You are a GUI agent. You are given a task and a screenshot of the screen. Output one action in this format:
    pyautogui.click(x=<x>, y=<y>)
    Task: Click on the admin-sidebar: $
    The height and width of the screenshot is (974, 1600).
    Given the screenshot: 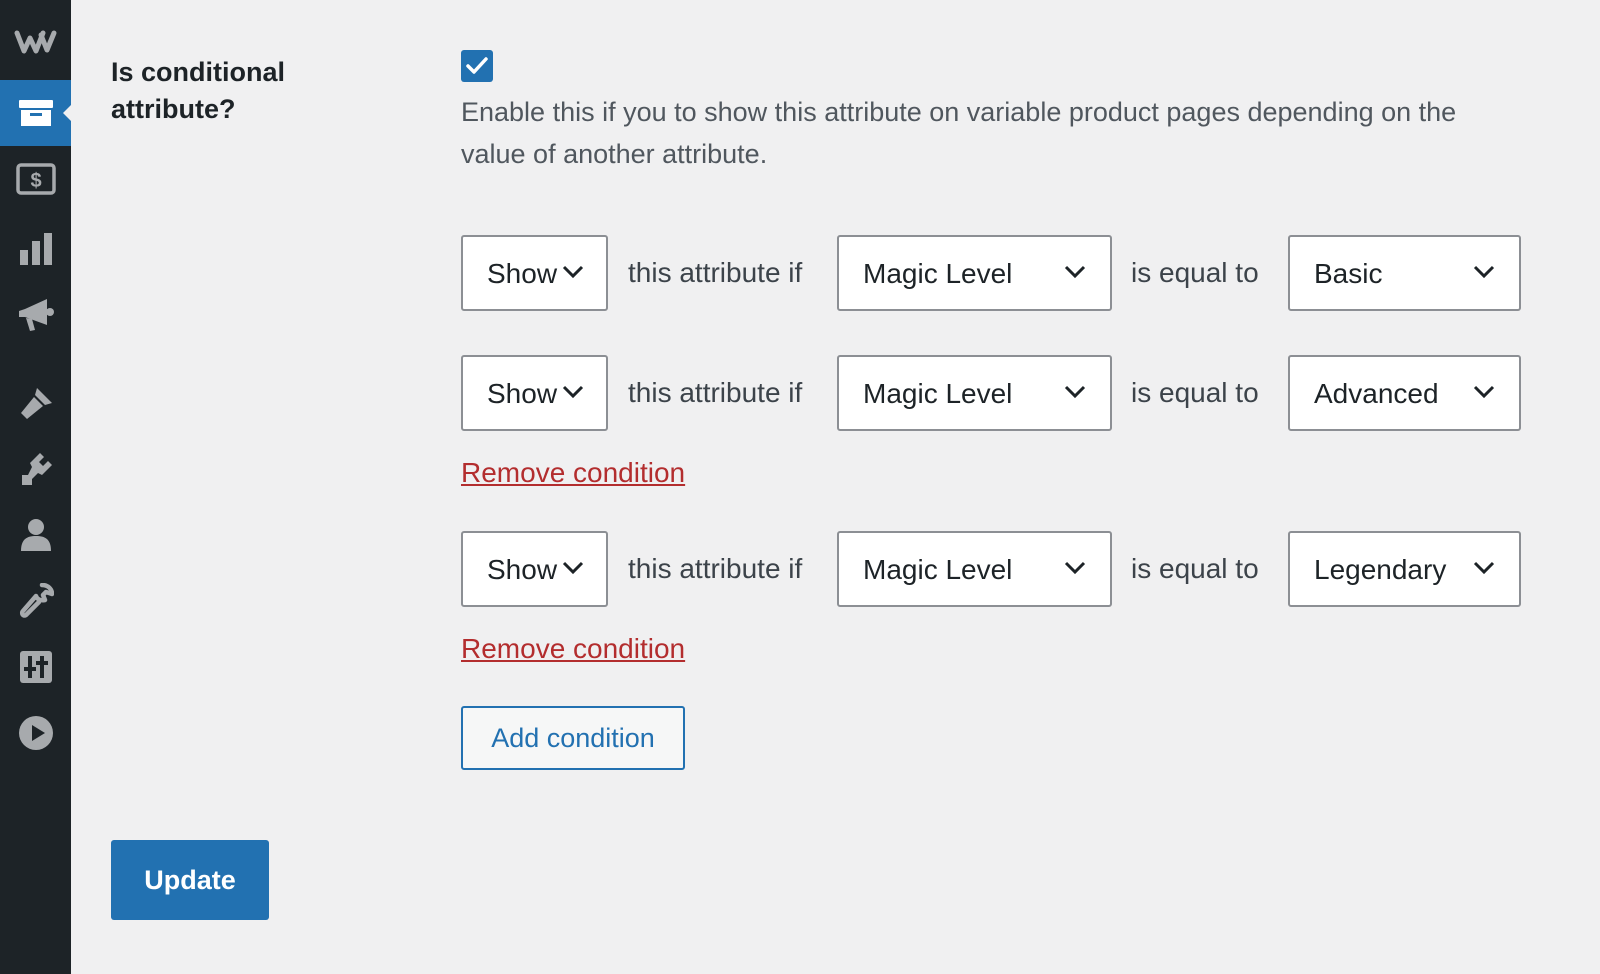 What is the action you would take?
    pyautogui.click(x=35, y=487)
    